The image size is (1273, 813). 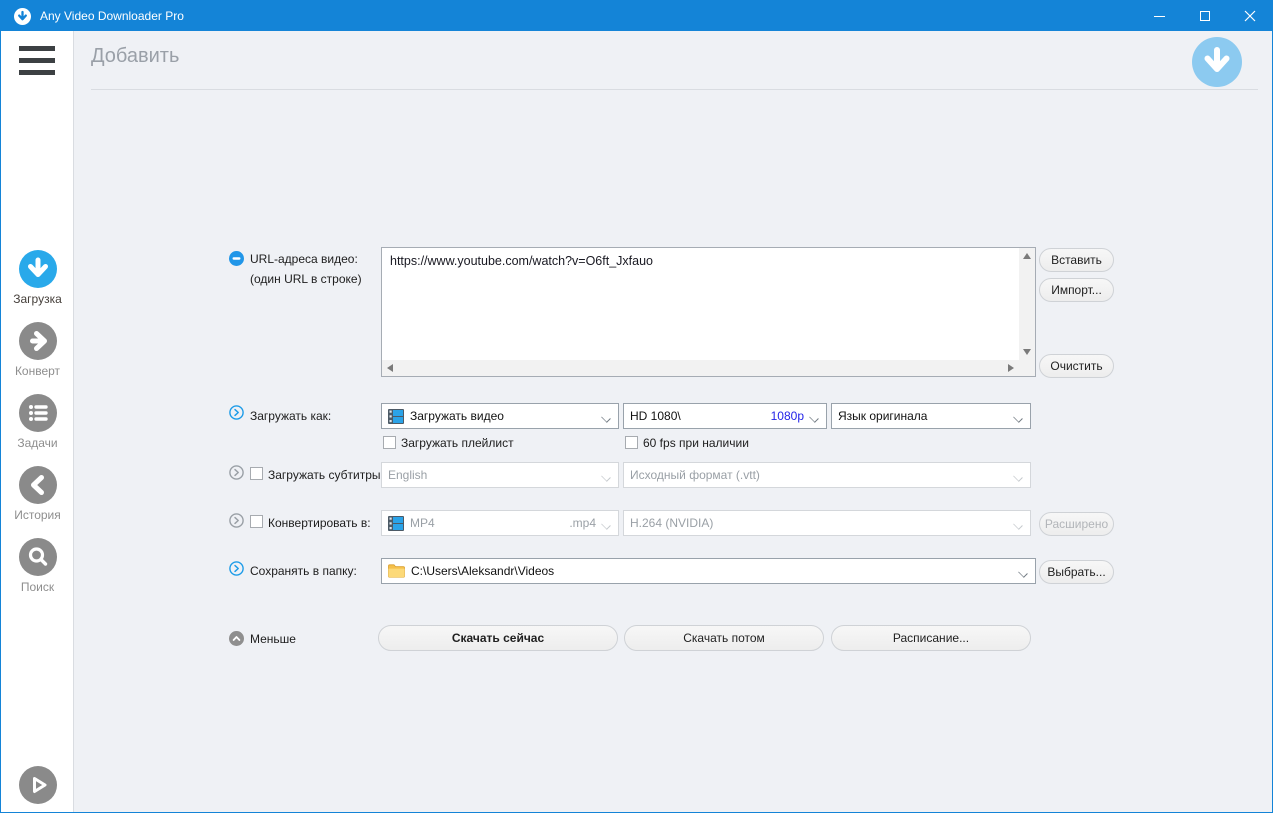 I want to click on paste-button: Вставить, so click(x=1076, y=260).